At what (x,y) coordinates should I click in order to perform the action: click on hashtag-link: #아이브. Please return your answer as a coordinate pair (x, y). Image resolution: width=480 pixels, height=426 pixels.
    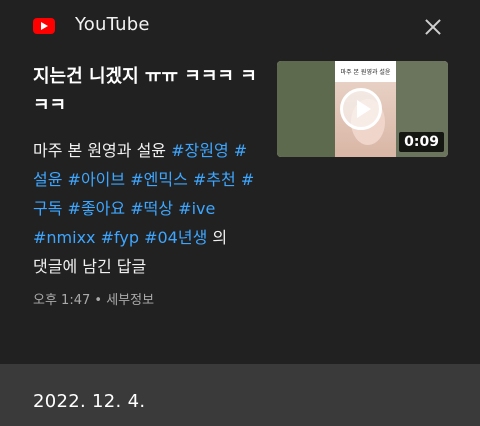
    Looking at the image, I should click on (97, 179).